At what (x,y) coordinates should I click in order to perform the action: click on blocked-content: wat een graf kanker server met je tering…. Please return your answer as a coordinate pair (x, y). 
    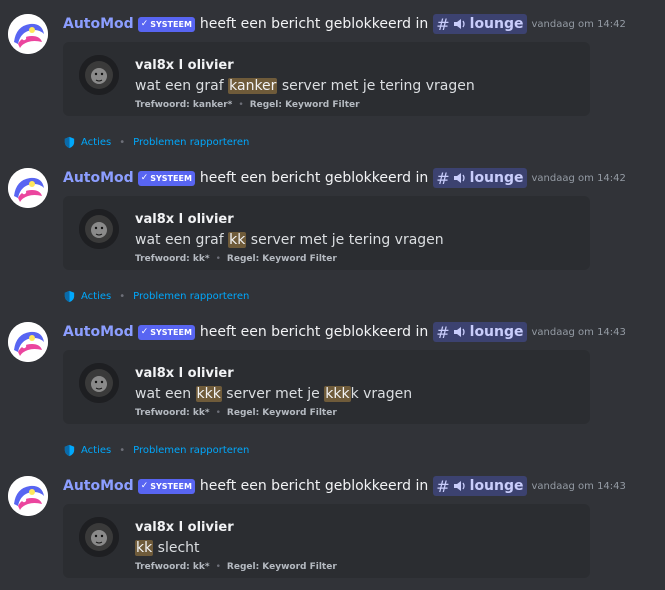
    Looking at the image, I should click on (305, 86).